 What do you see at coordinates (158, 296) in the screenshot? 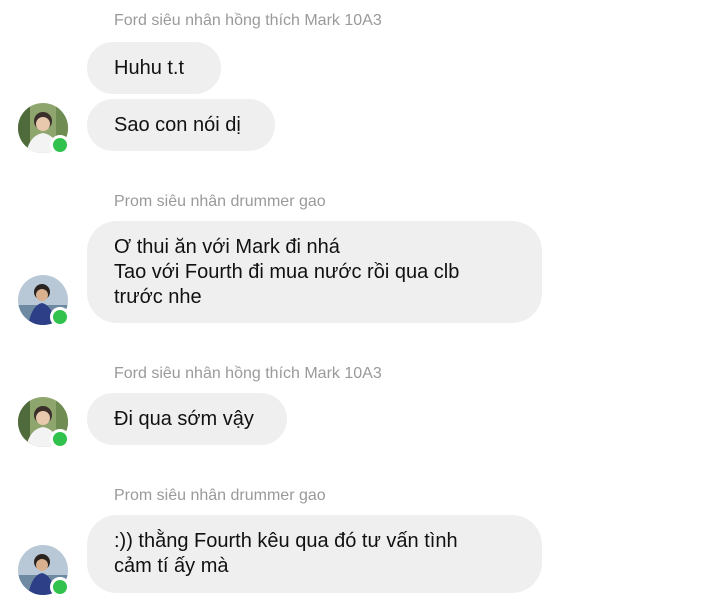
I see `message-text: trước nhe` at bounding box center [158, 296].